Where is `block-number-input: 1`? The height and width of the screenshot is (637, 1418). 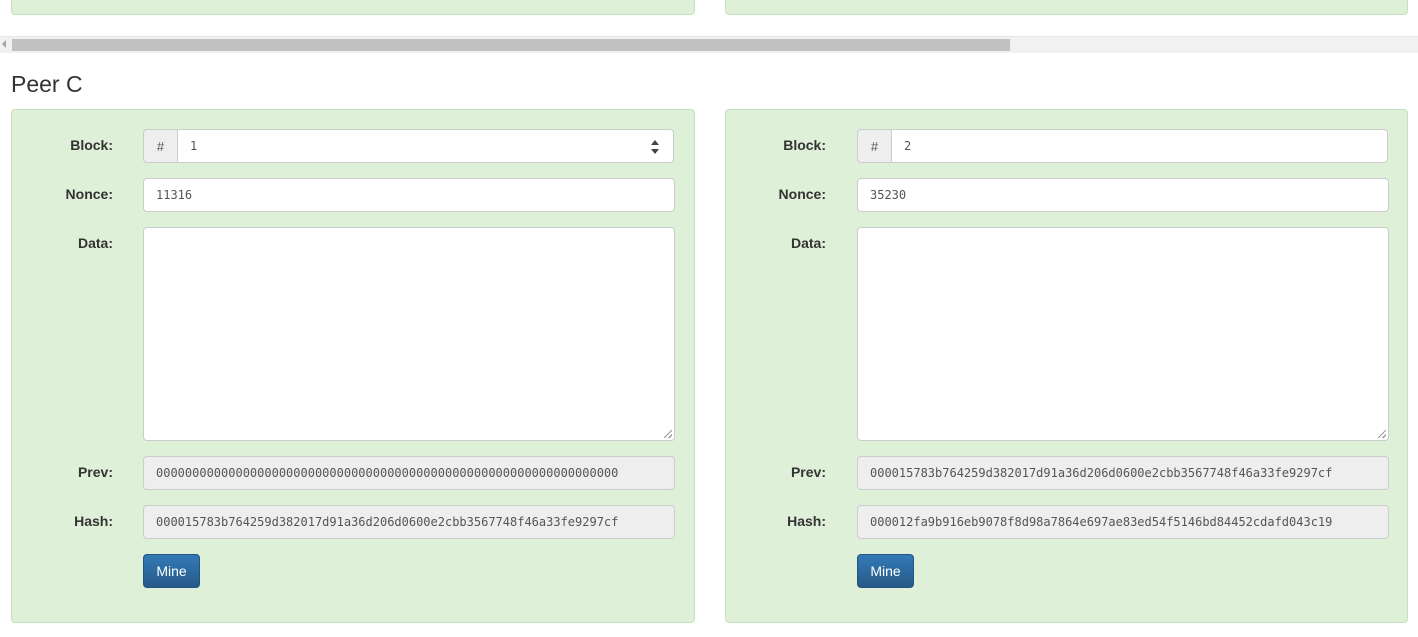
block-number-input: 1 is located at coordinates (425, 146).